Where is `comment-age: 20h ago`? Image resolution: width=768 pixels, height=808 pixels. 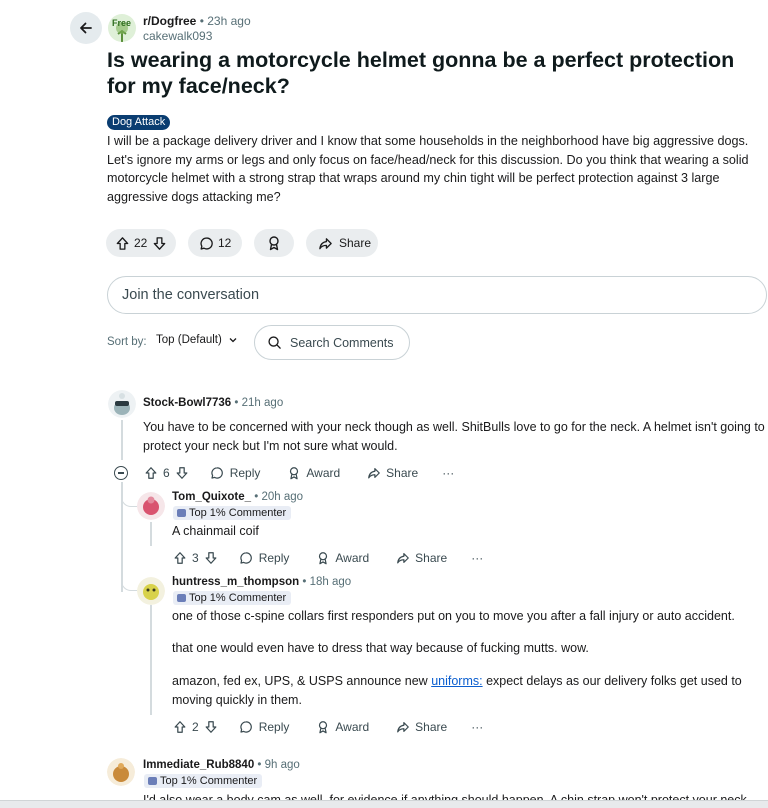 comment-age: 20h ago is located at coordinates (282, 497).